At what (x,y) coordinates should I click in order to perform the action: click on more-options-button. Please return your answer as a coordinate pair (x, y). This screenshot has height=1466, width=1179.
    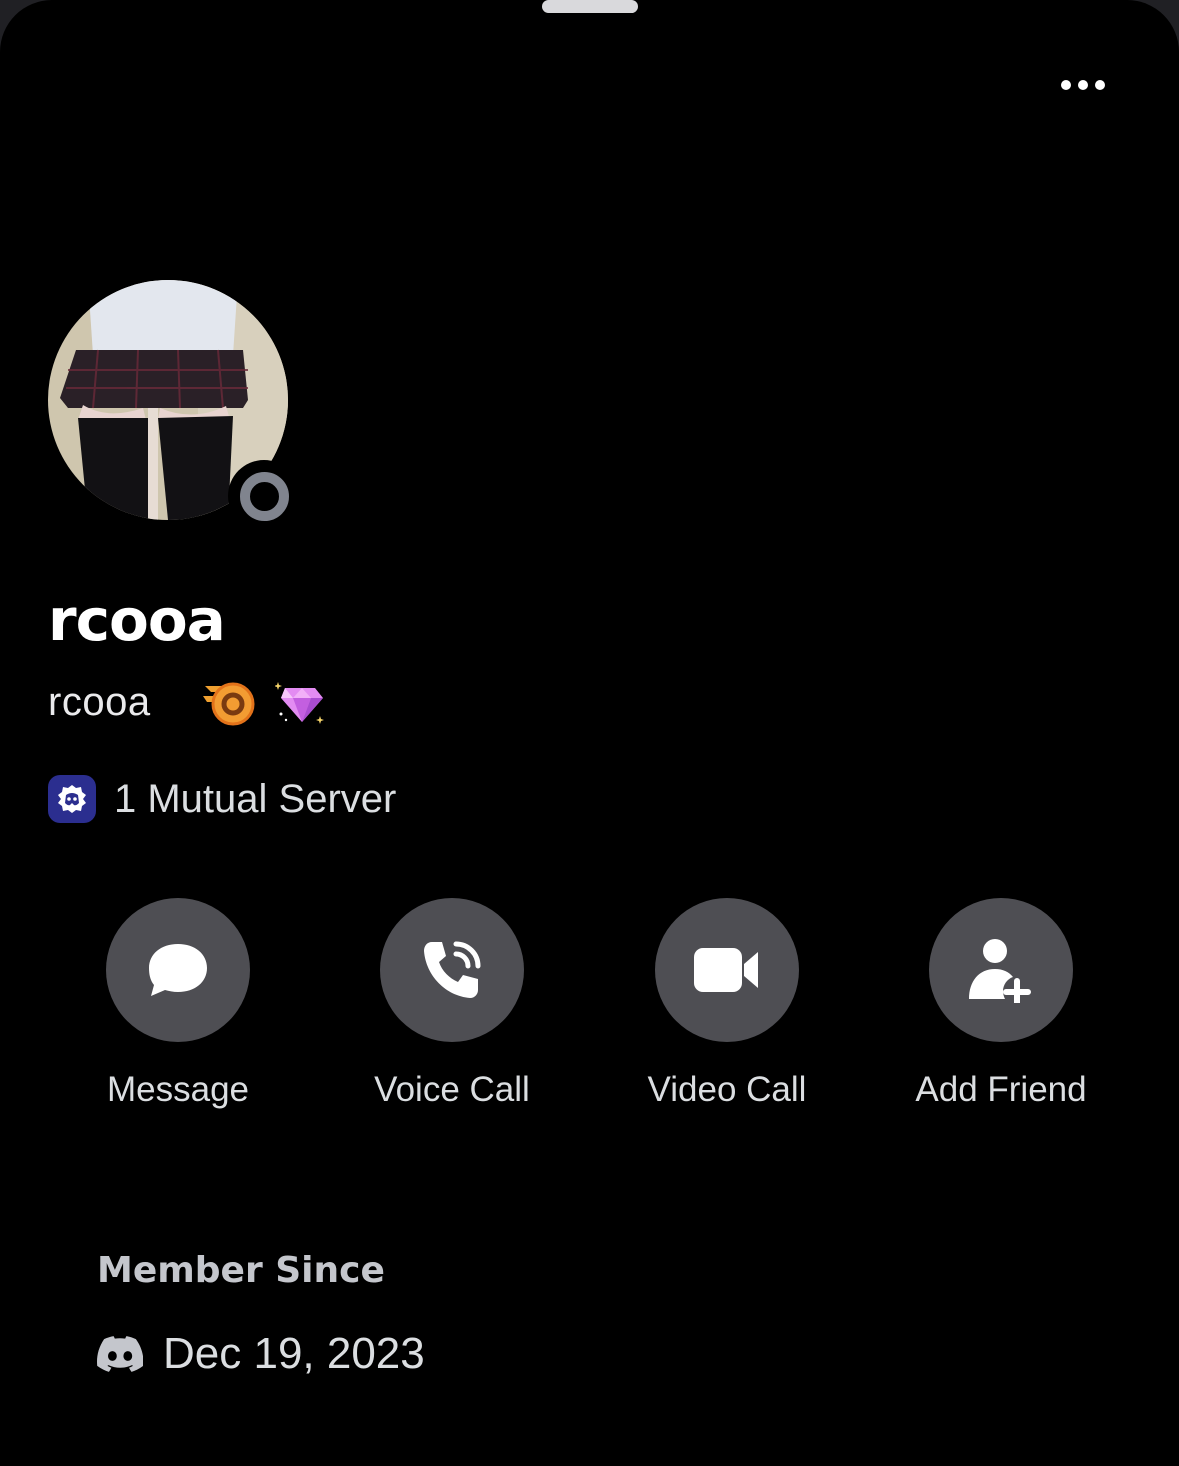
    Looking at the image, I should click on (1083, 85).